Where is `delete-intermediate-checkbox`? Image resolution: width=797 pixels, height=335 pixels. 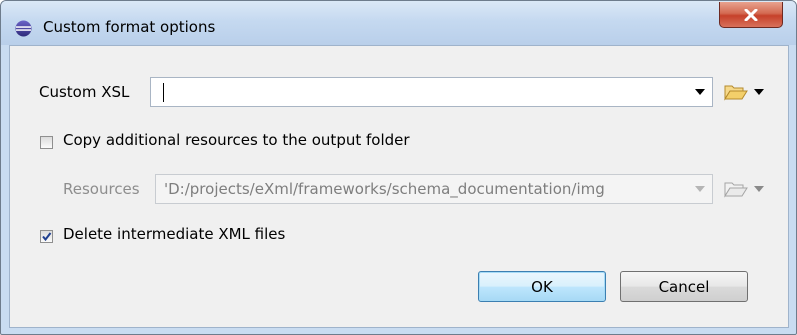
delete-intermediate-checkbox is located at coordinates (46, 236).